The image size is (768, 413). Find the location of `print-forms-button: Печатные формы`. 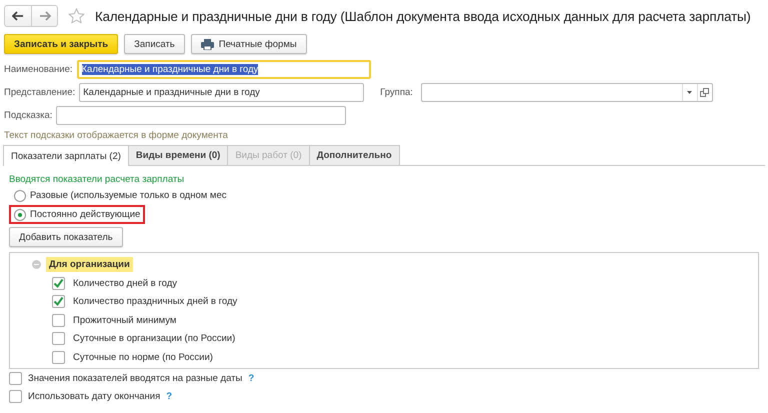

print-forms-button: Печатные формы is located at coordinates (248, 44).